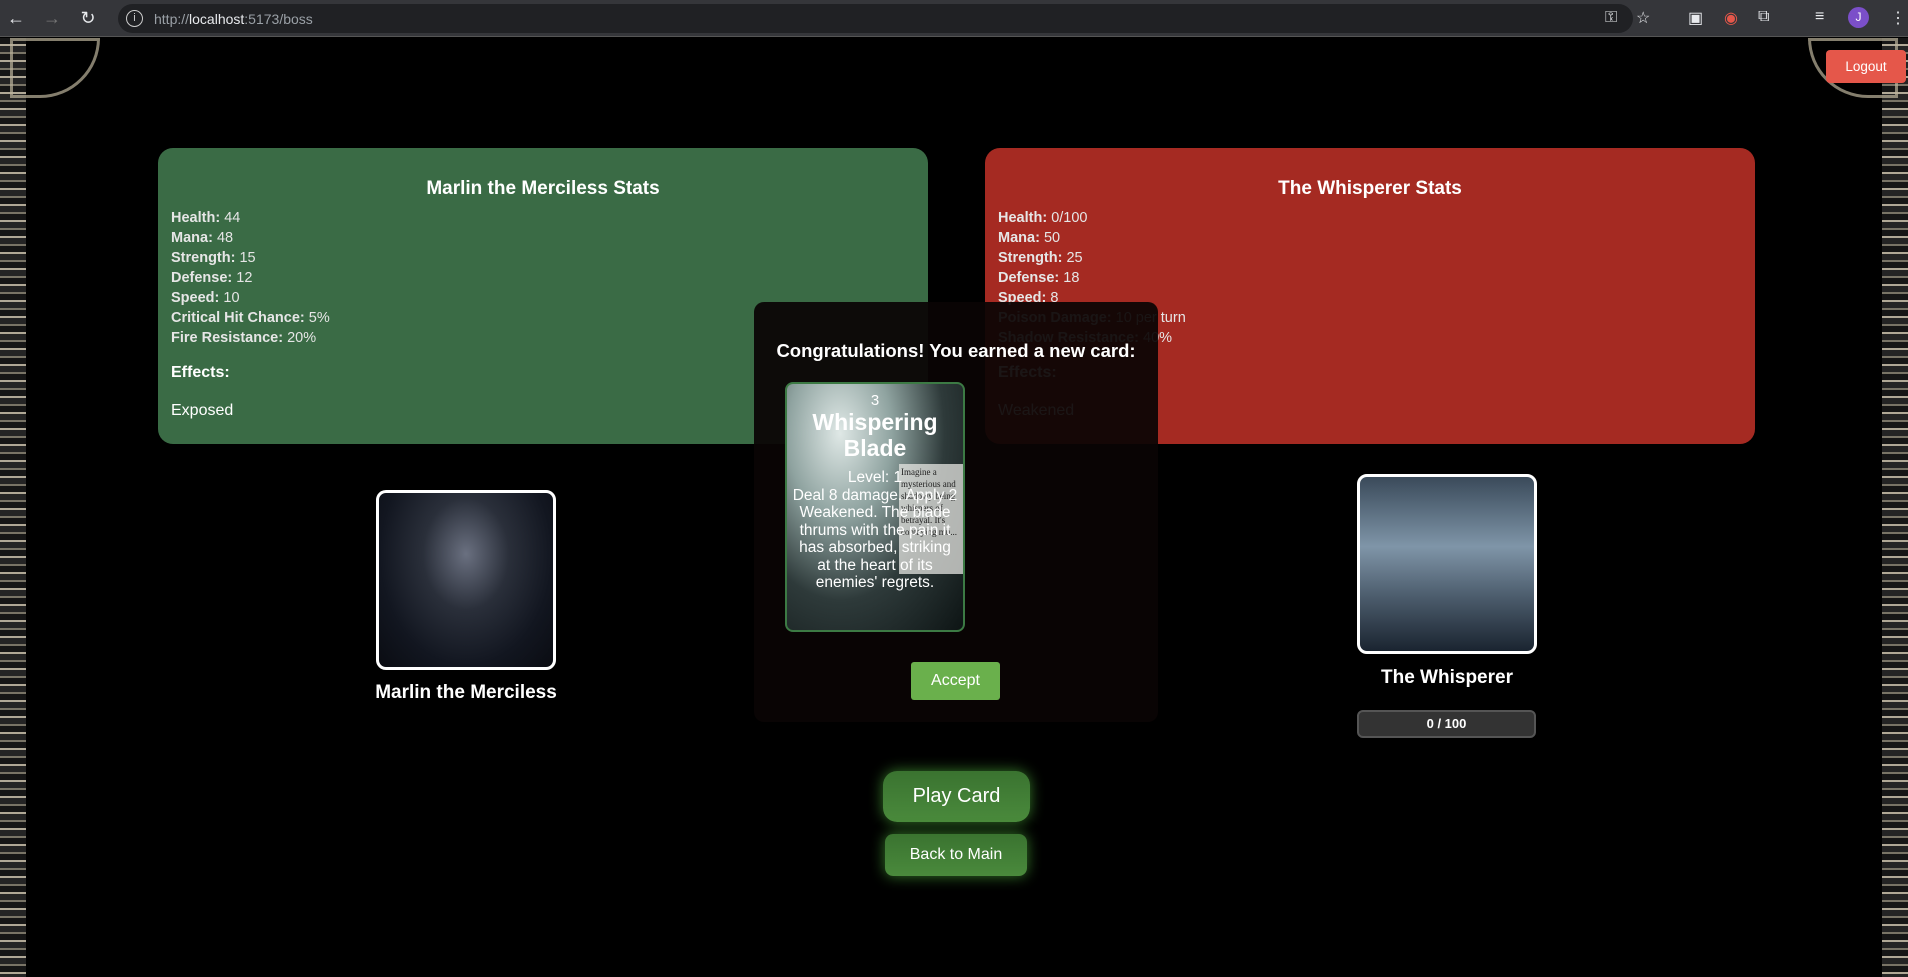 The width and height of the screenshot is (1908, 977). What do you see at coordinates (1731, 18) in the screenshot?
I see `extension-off-icon: ◉` at bounding box center [1731, 18].